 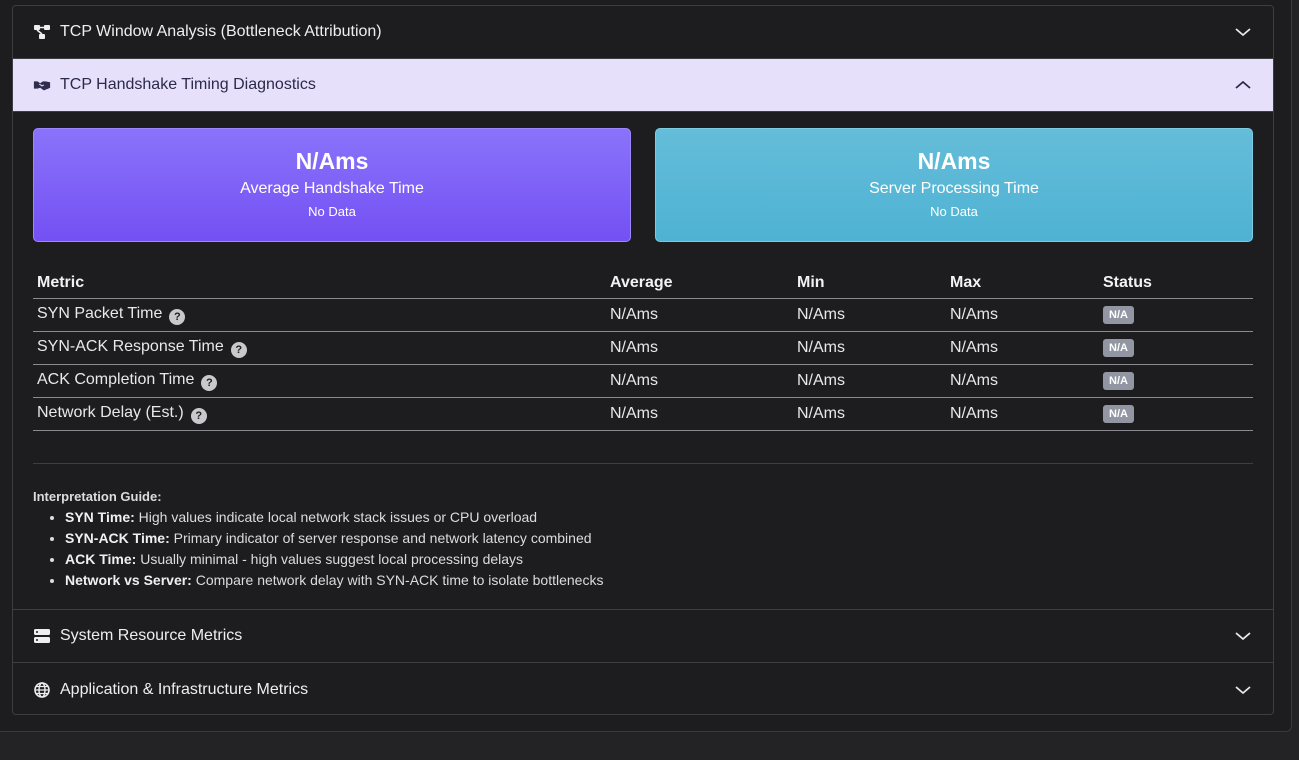 What do you see at coordinates (42, 690) in the screenshot?
I see `globe-icon` at bounding box center [42, 690].